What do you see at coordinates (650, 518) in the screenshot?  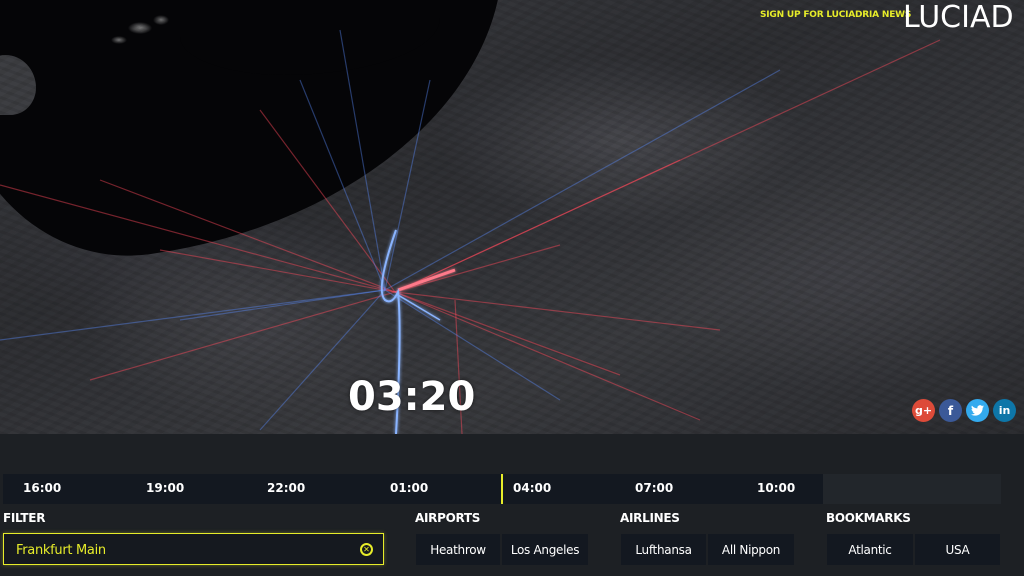 I see `airlines-label: AIRLINES` at bounding box center [650, 518].